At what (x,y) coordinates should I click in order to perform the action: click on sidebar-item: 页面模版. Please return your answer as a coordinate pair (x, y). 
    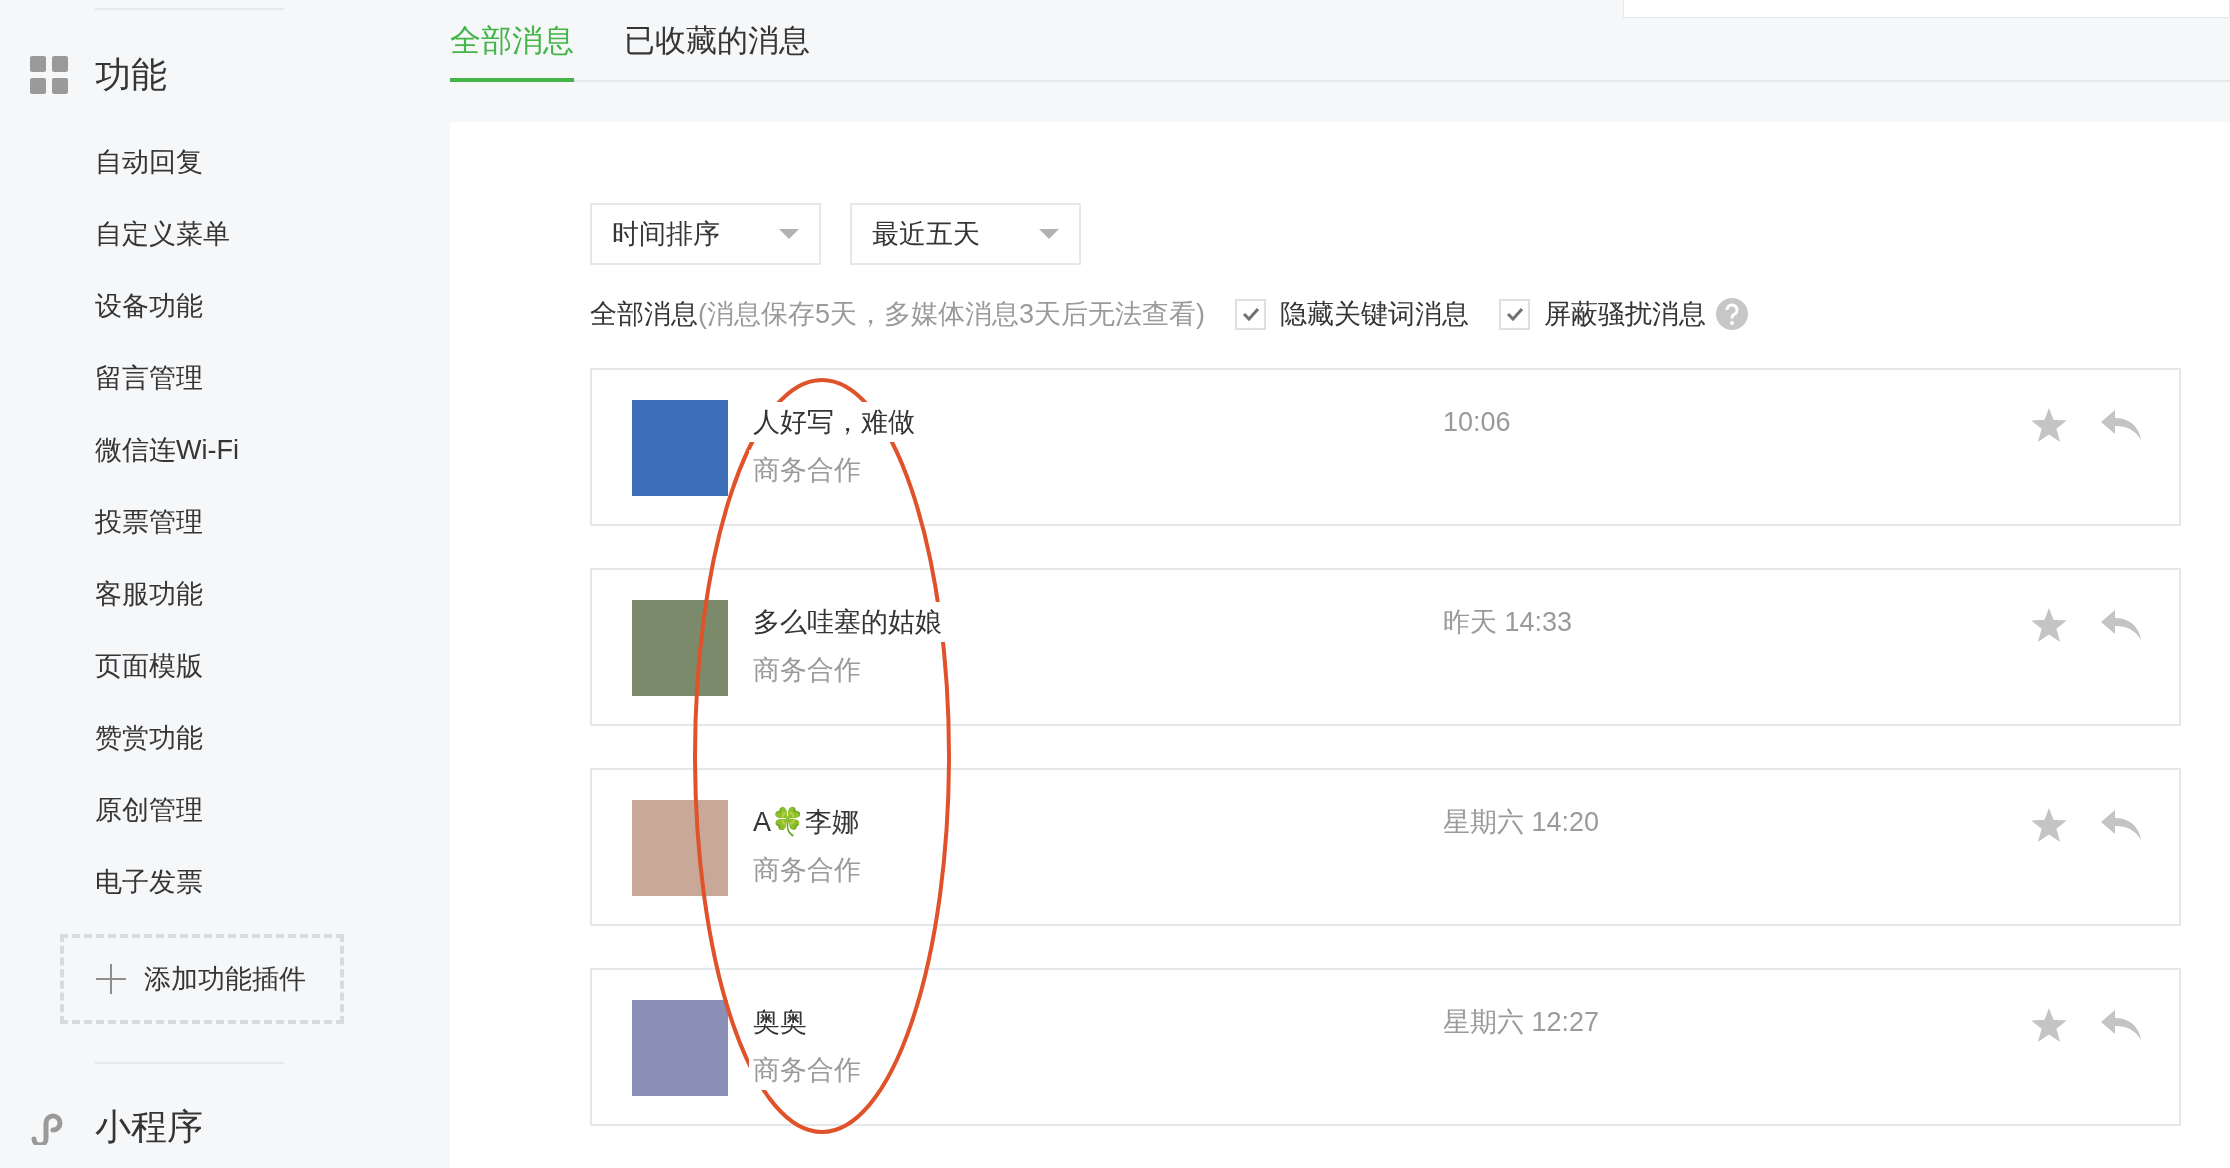
    Looking at the image, I should click on (149, 666).